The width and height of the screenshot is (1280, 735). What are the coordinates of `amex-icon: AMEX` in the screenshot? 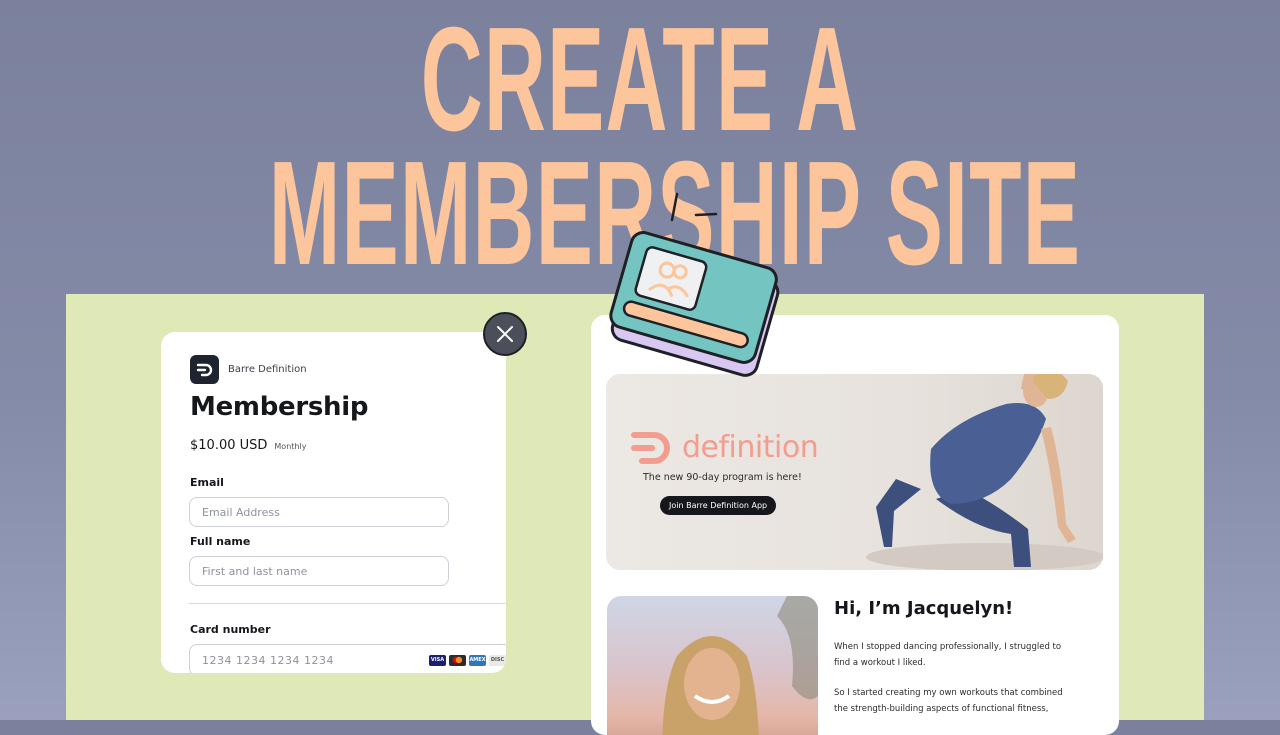 It's located at (477, 660).